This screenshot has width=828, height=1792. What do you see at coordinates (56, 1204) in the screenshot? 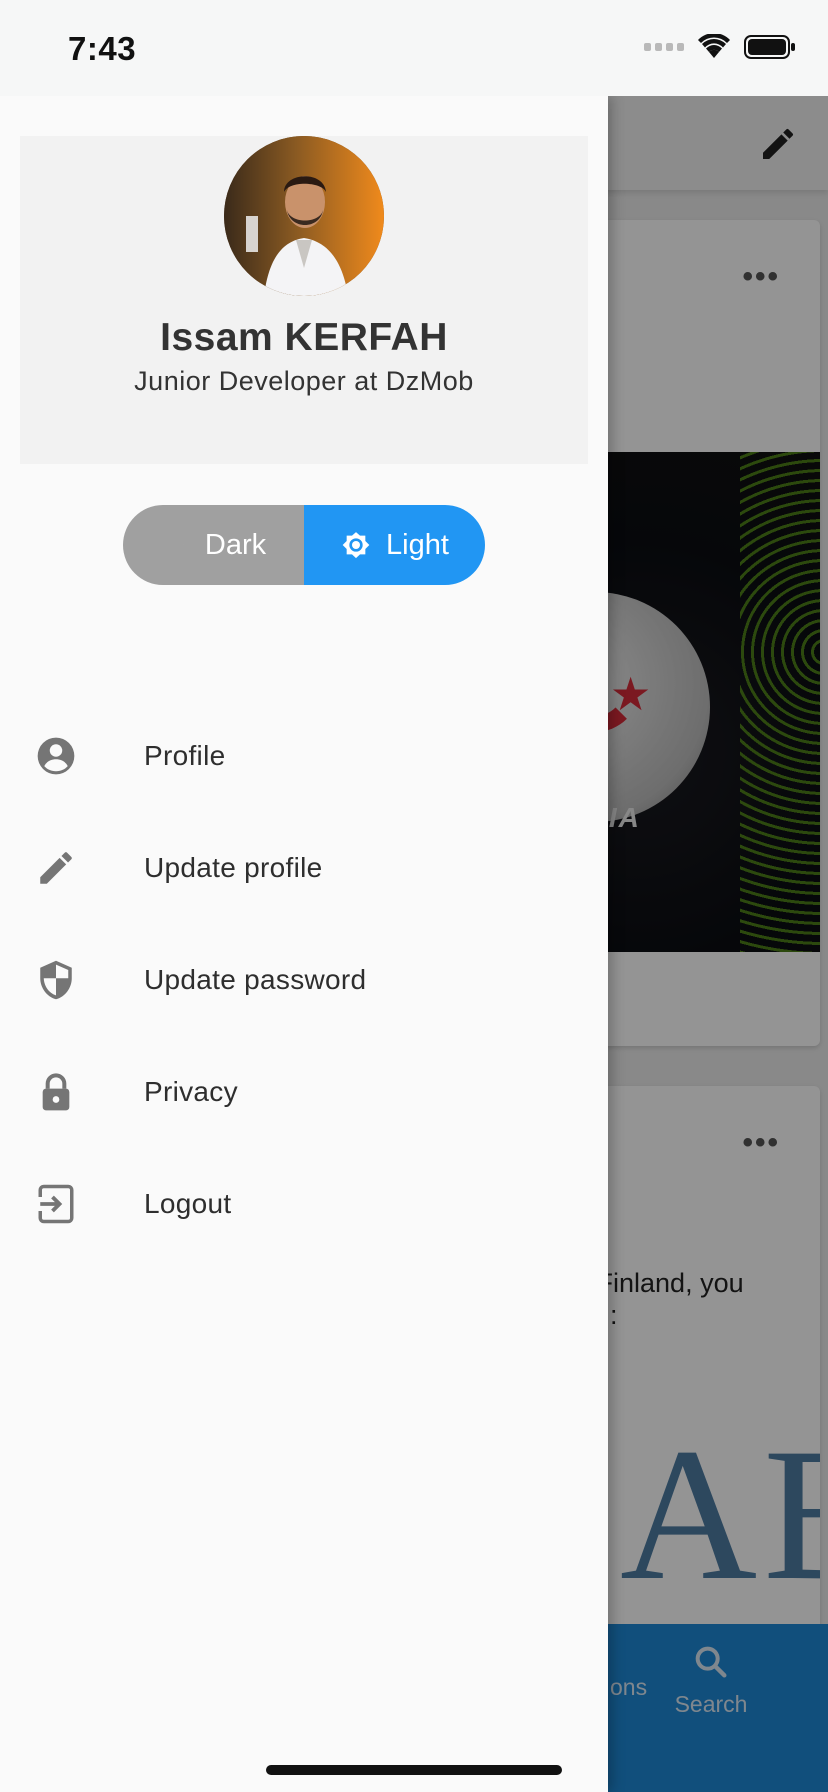
I see `logout-icon` at bounding box center [56, 1204].